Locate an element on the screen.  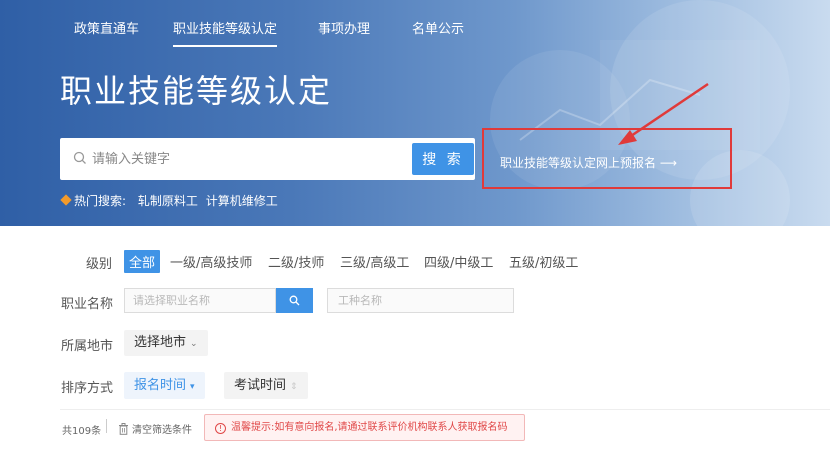
clear-filters-button: 清空筛选条件 is located at coordinates (155, 428).